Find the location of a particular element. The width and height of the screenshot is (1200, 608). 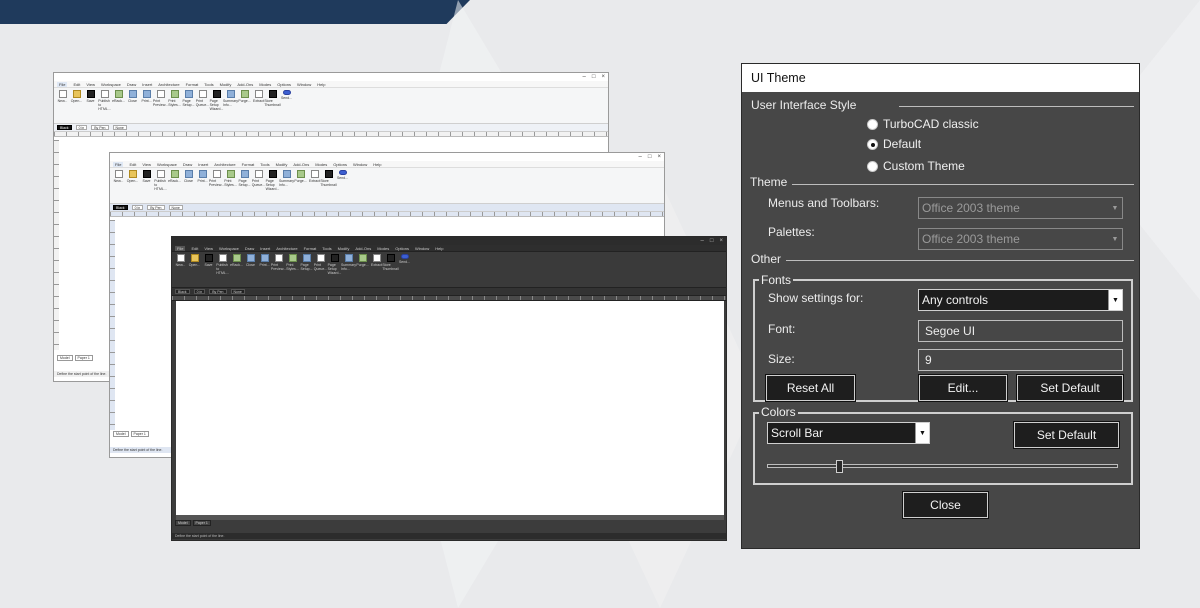

size-field: 9 is located at coordinates (1020, 360).